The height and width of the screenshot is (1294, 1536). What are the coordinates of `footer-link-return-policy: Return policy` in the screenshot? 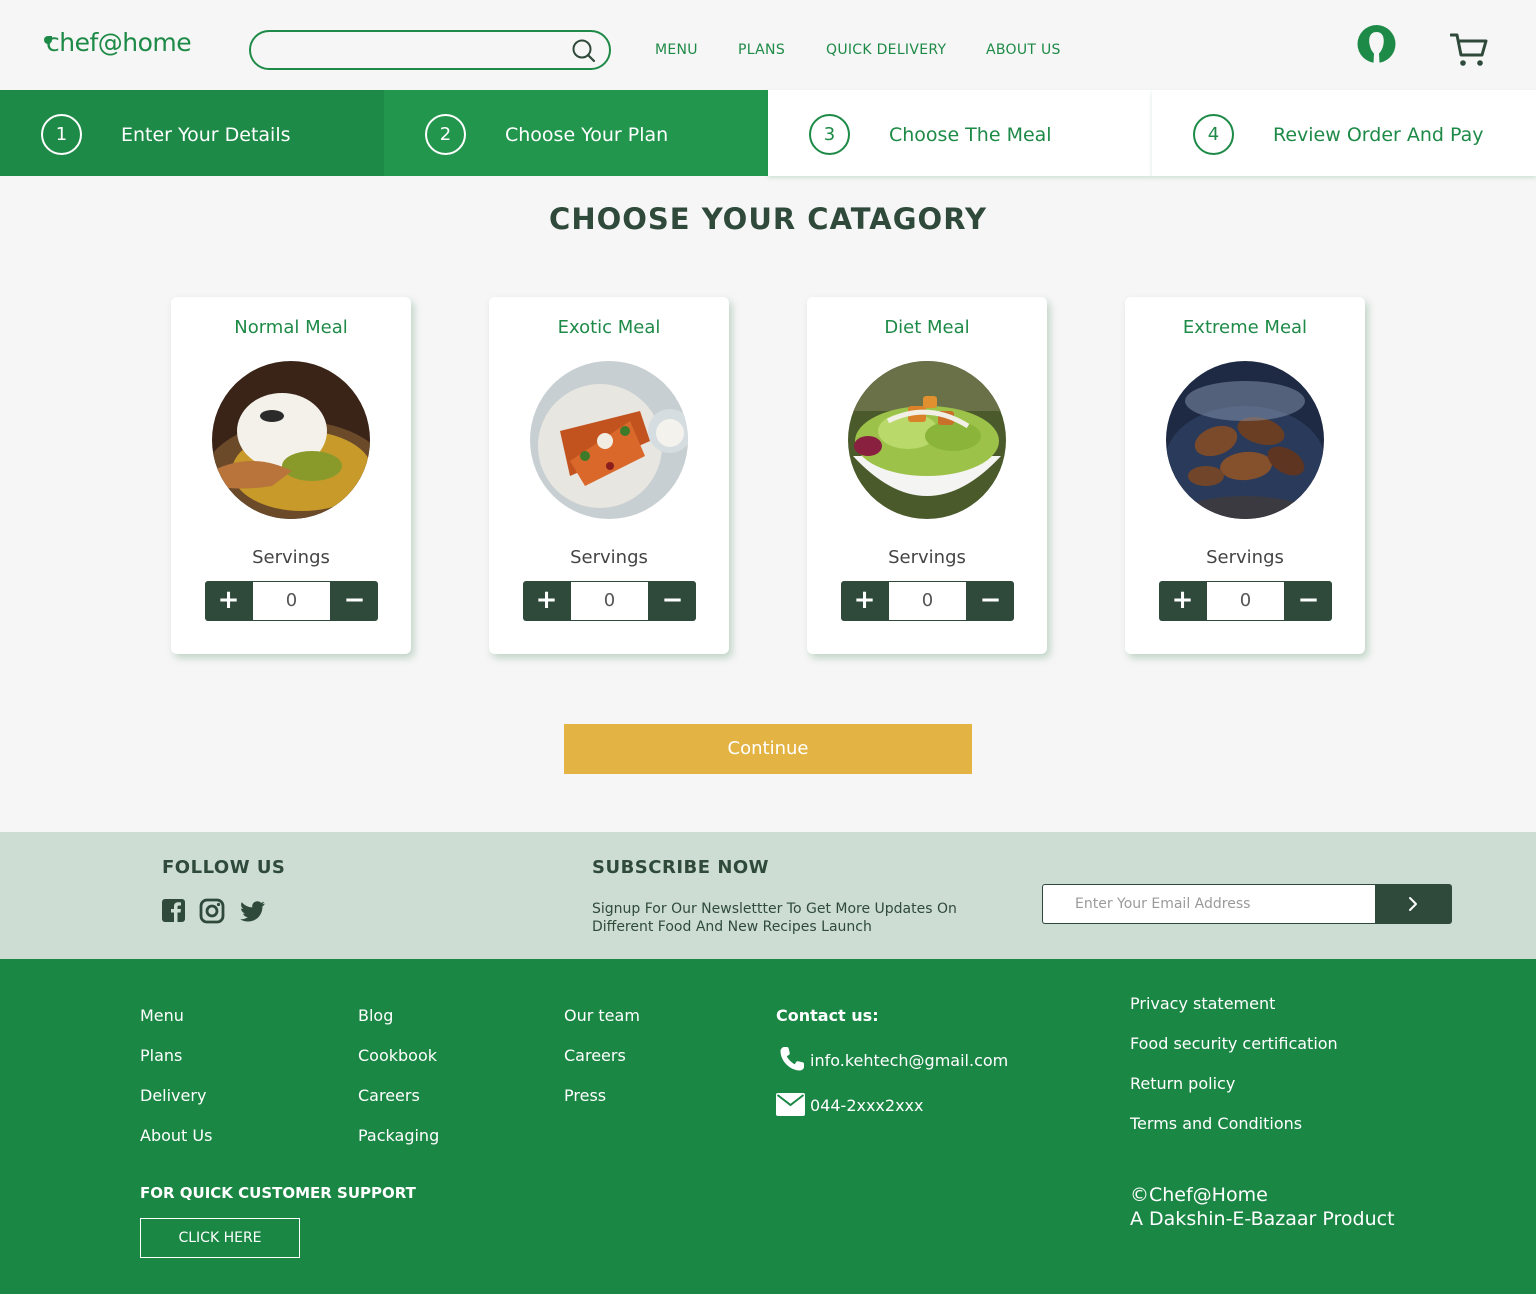 It's located at (1182, 1083).